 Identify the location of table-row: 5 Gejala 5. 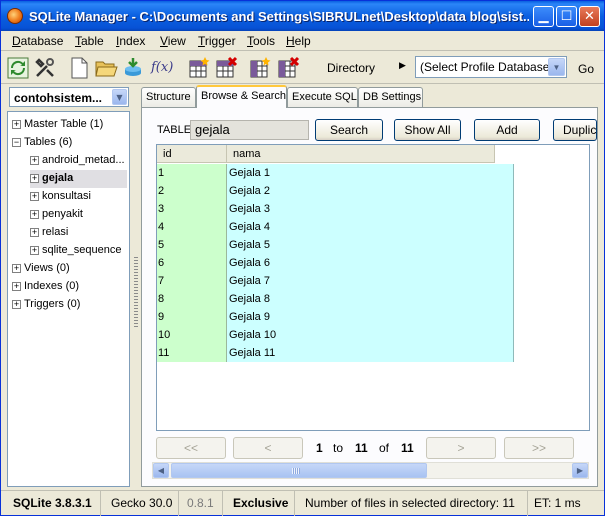
(335, 245).